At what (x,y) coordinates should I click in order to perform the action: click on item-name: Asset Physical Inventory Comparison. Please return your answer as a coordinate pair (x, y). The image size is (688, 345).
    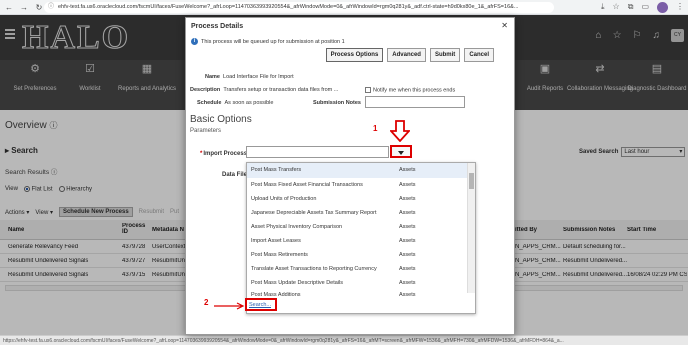
    Looking at the image, I should click on (297, 227).